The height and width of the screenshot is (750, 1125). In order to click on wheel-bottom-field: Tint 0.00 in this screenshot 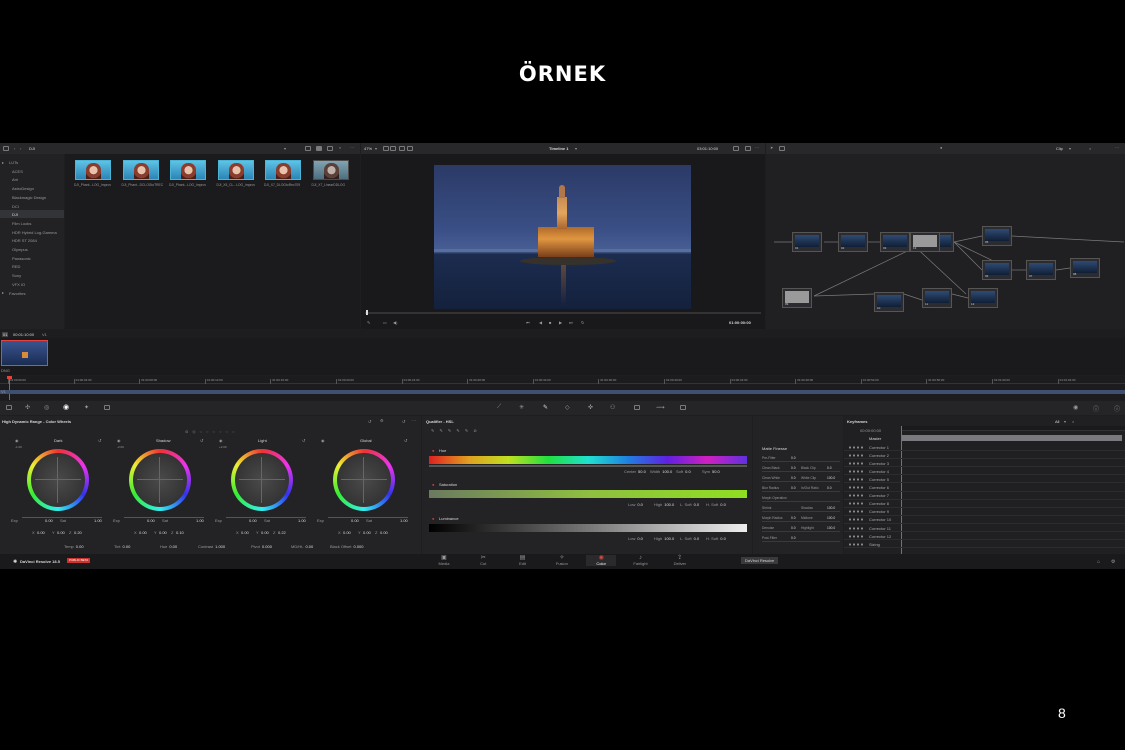, I will do `click(122, 546)`.